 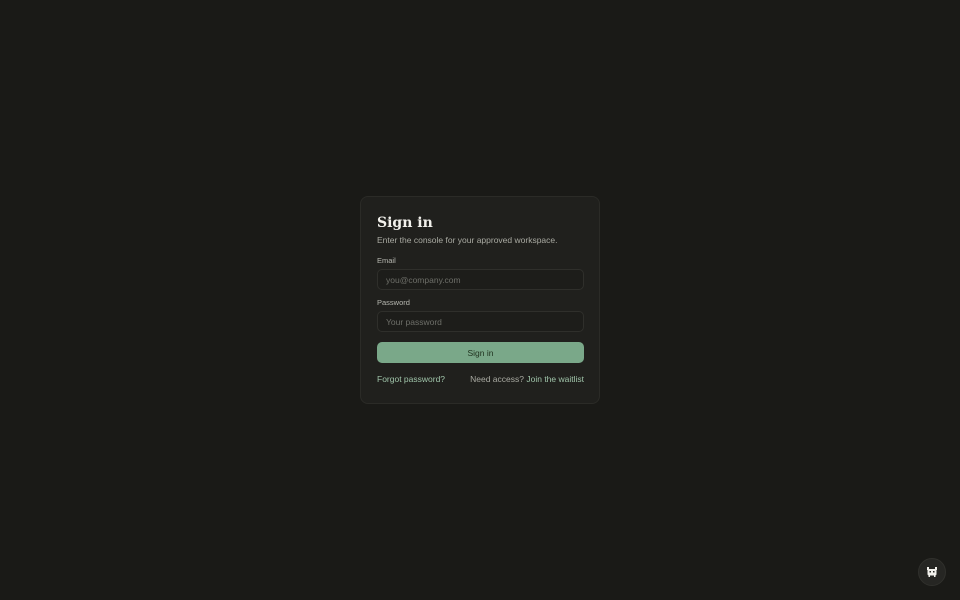 I want to click on access-links: Need access? Join the waitlist, so click(x=527, y=379).